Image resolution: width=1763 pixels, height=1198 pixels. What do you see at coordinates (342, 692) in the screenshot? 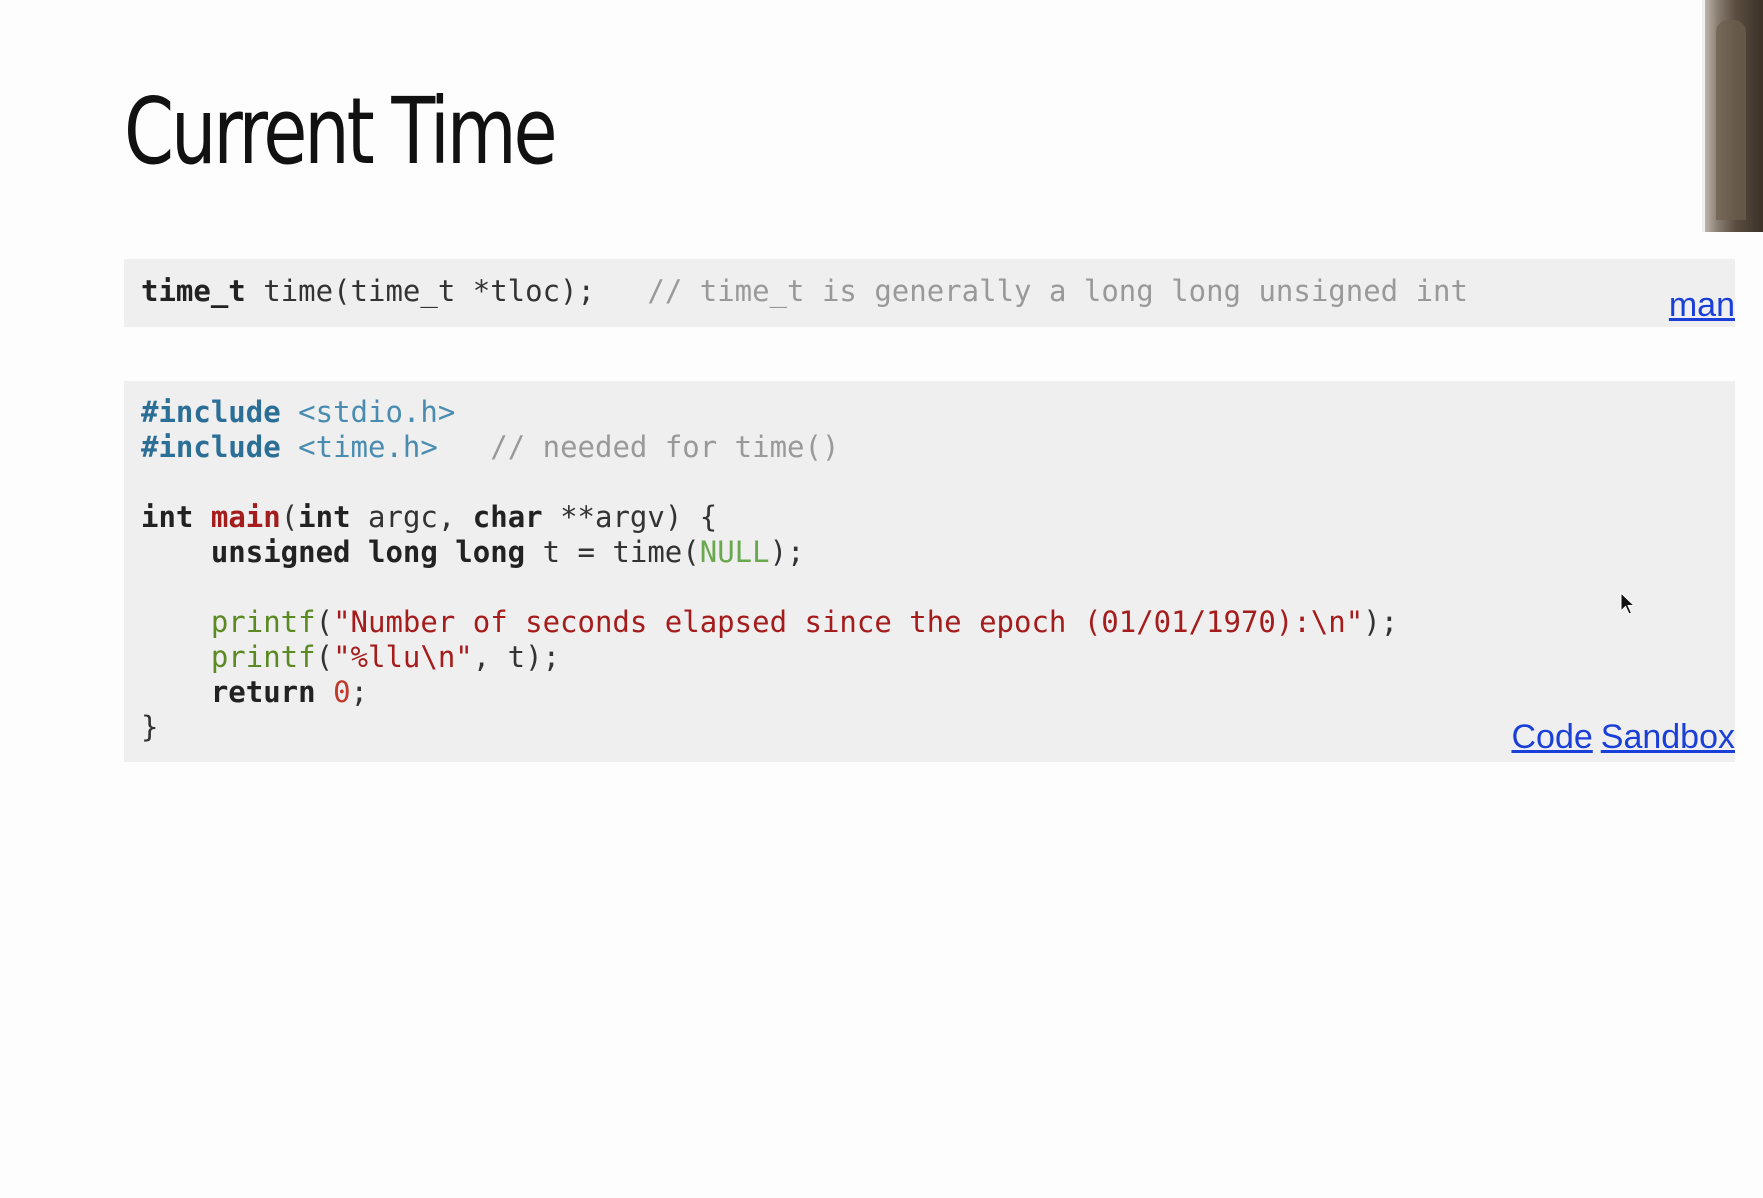
I see `number-literal: 0` at bounding box center [342, 692].